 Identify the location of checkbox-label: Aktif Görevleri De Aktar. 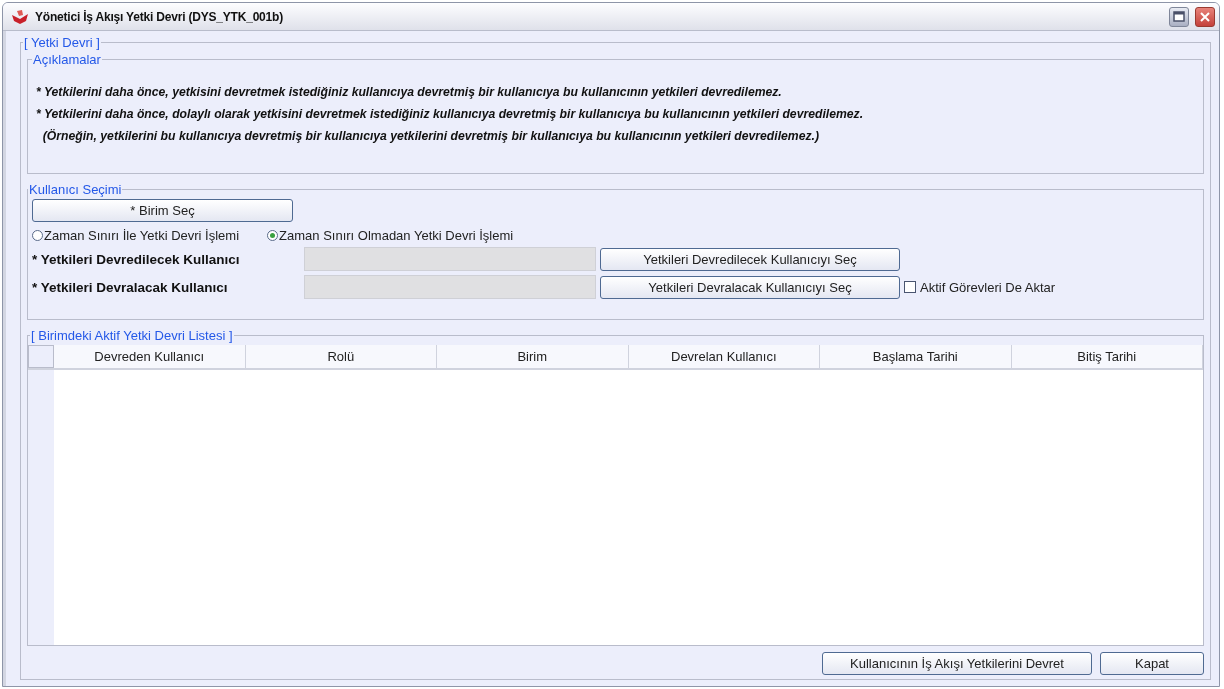
(988, 287).